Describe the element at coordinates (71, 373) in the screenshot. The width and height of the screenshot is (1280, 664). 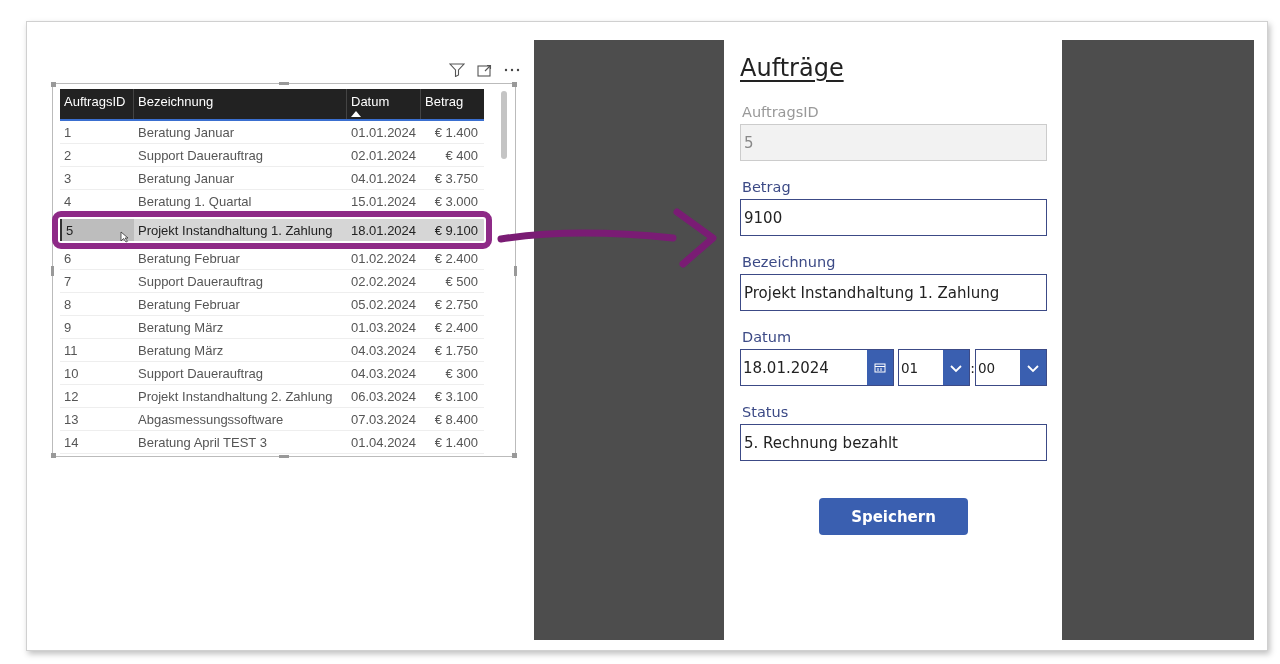
I see `table-cell-text: 10` at that location.